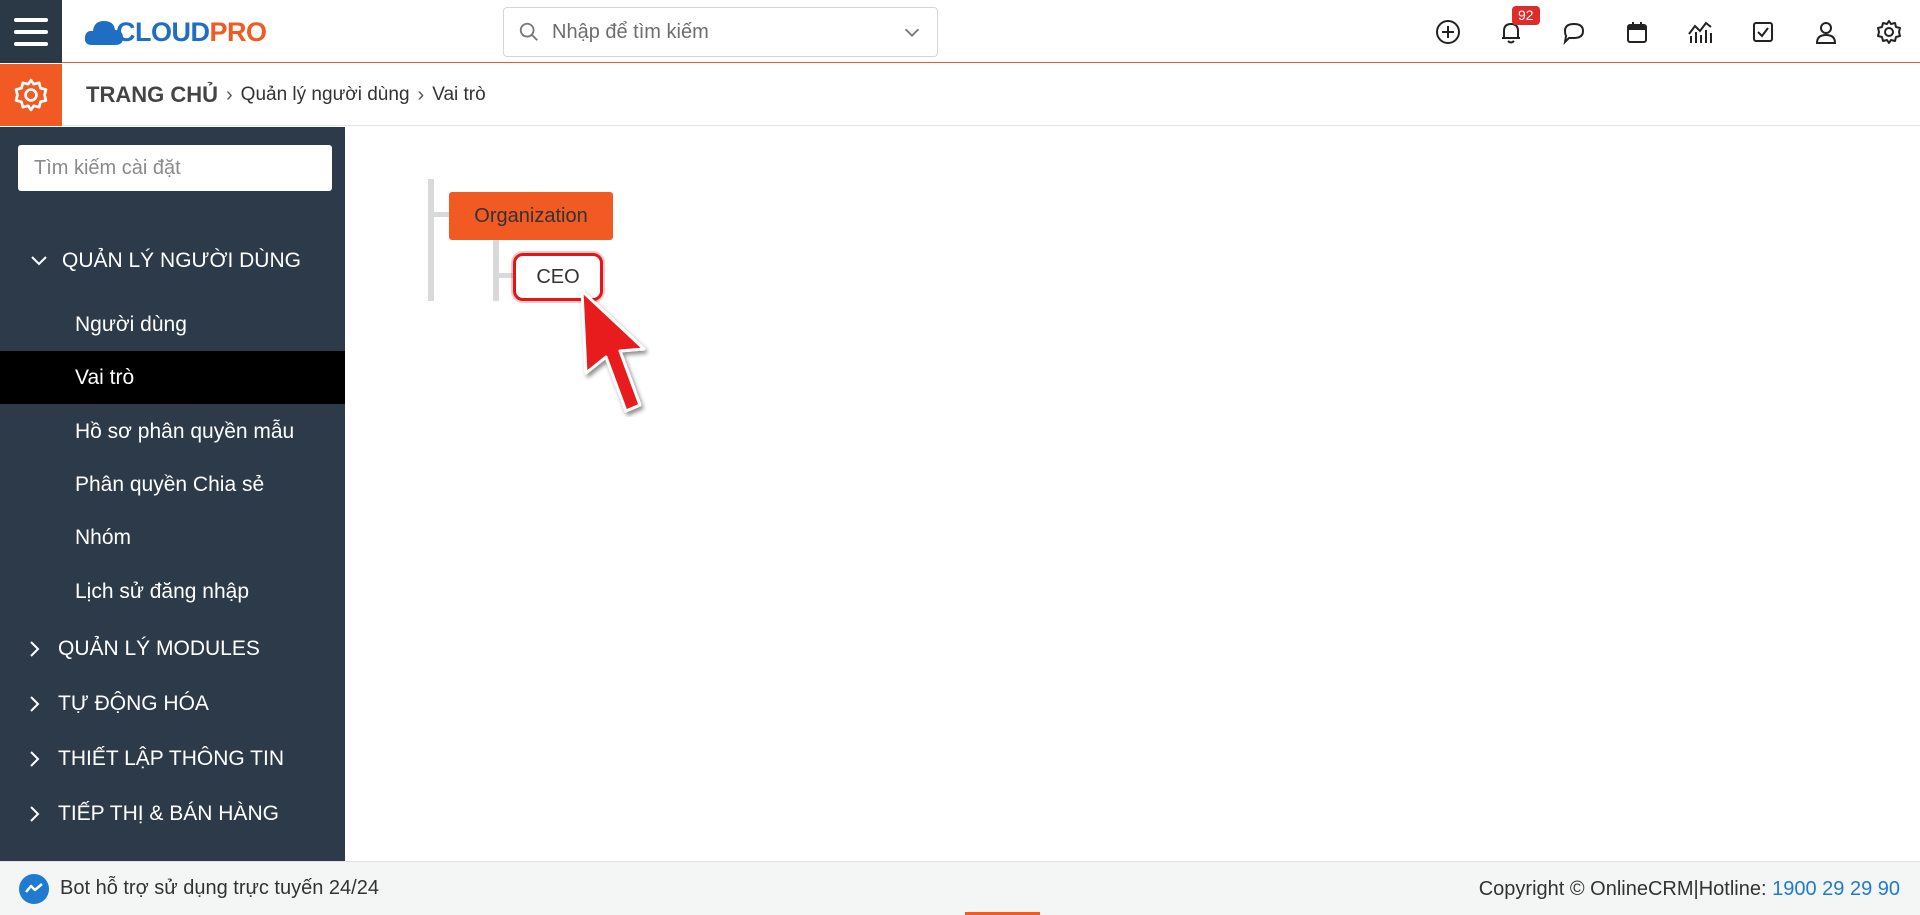 The height and width of the screenshot is (915, 1920). I want to click on hotline-link: 1900 29 29 90, so click(1836, 889).